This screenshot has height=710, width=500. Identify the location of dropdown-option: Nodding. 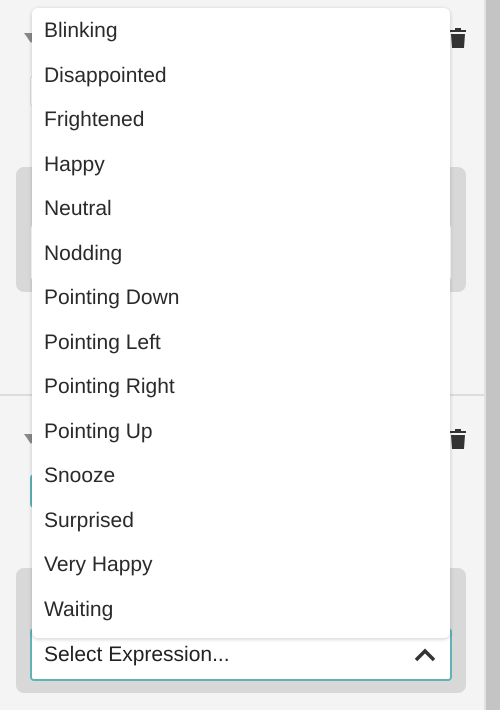
(241, 254).